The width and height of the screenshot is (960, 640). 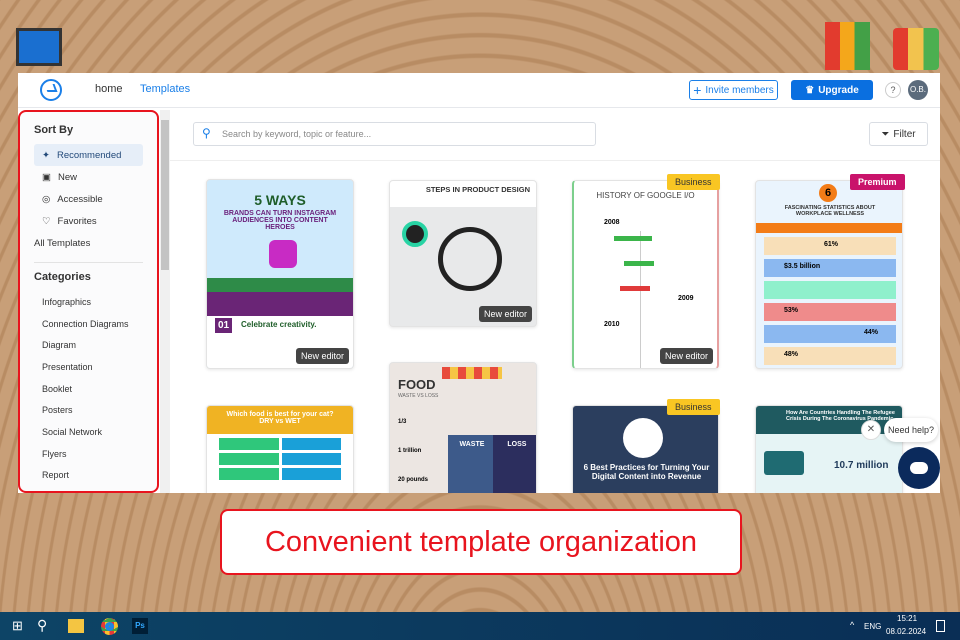 I want to click on chrome-icon, so click(x=109, y=626).